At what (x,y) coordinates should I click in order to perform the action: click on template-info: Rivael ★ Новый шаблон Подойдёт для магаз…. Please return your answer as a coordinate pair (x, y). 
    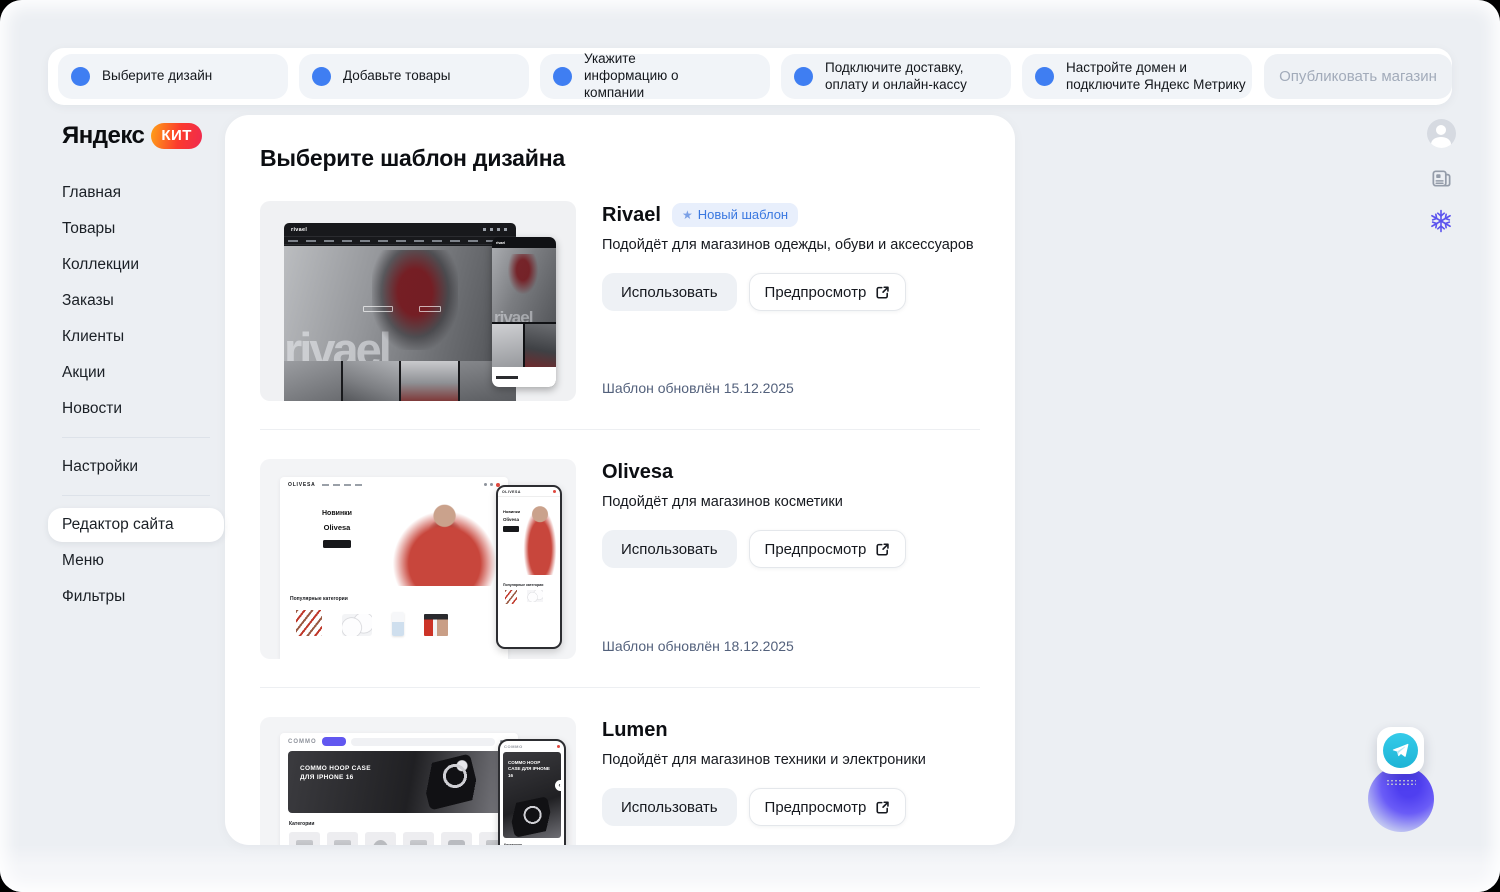
    Looking at the image, I should click on (791, 301).